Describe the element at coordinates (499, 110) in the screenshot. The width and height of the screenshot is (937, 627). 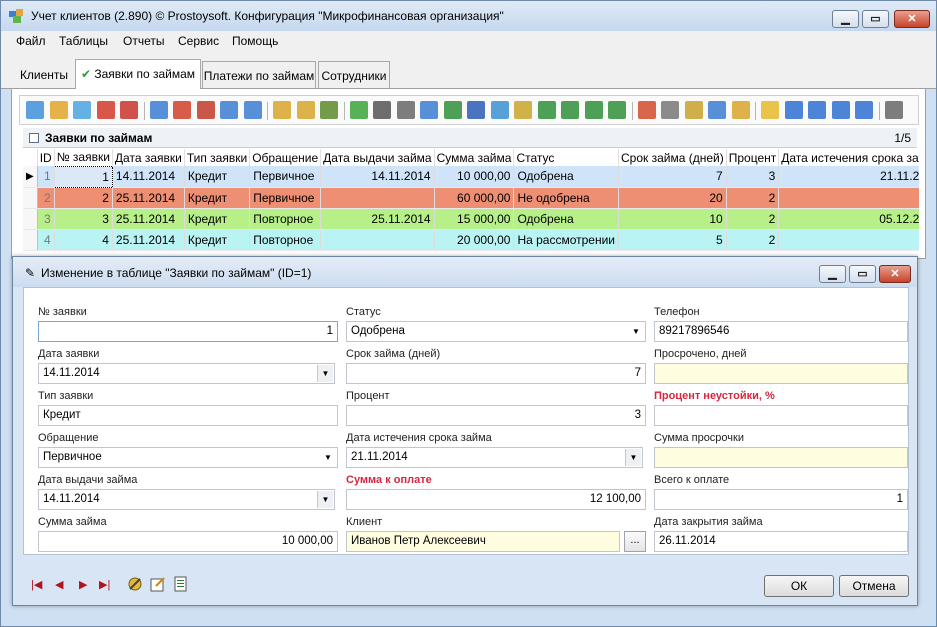
I see `export-pdf-icon` at that location.